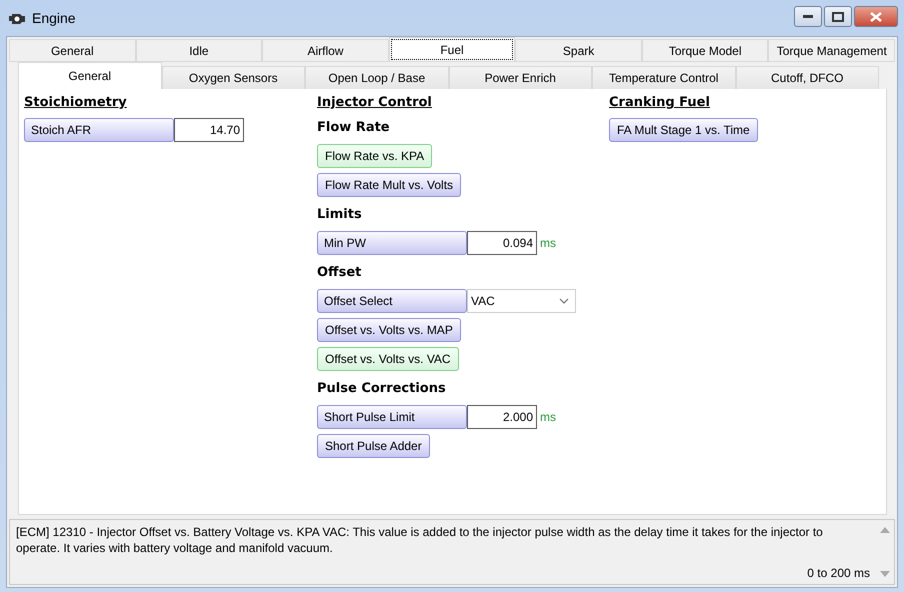 This screenshot has height=592, width=904. What do you see at coordinates (388, 359) in the screenshot?
I see `table-button: Offset vs. Volts vs. VAC` at bounding box center [388, 359].